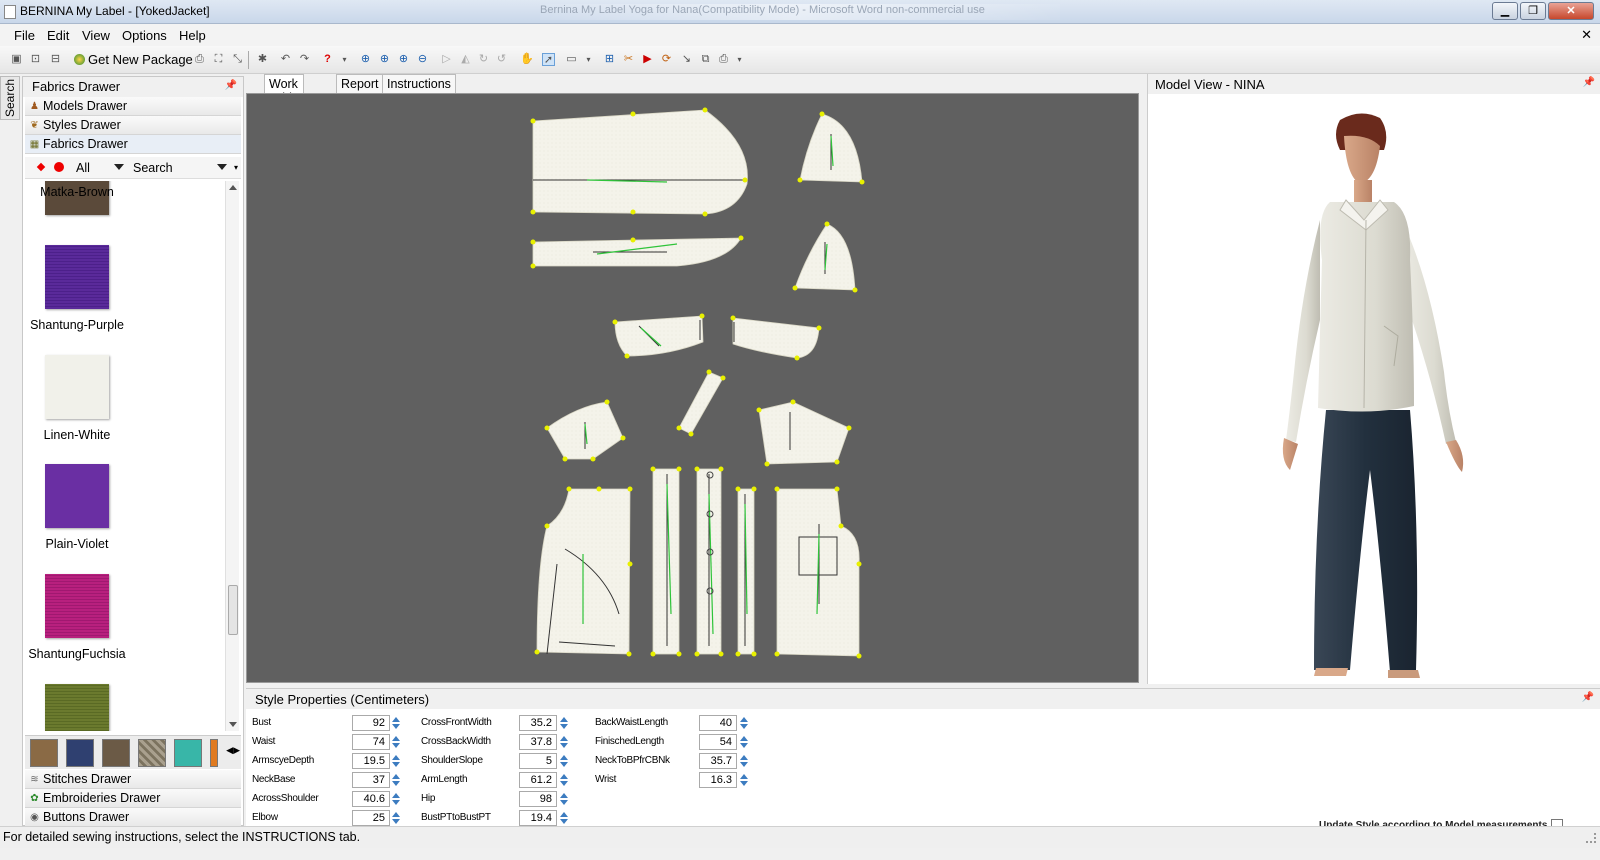 The image size is (1600, 860). I want to click on toolbar-overflow-icon-2: ▾, so click(588, 59).